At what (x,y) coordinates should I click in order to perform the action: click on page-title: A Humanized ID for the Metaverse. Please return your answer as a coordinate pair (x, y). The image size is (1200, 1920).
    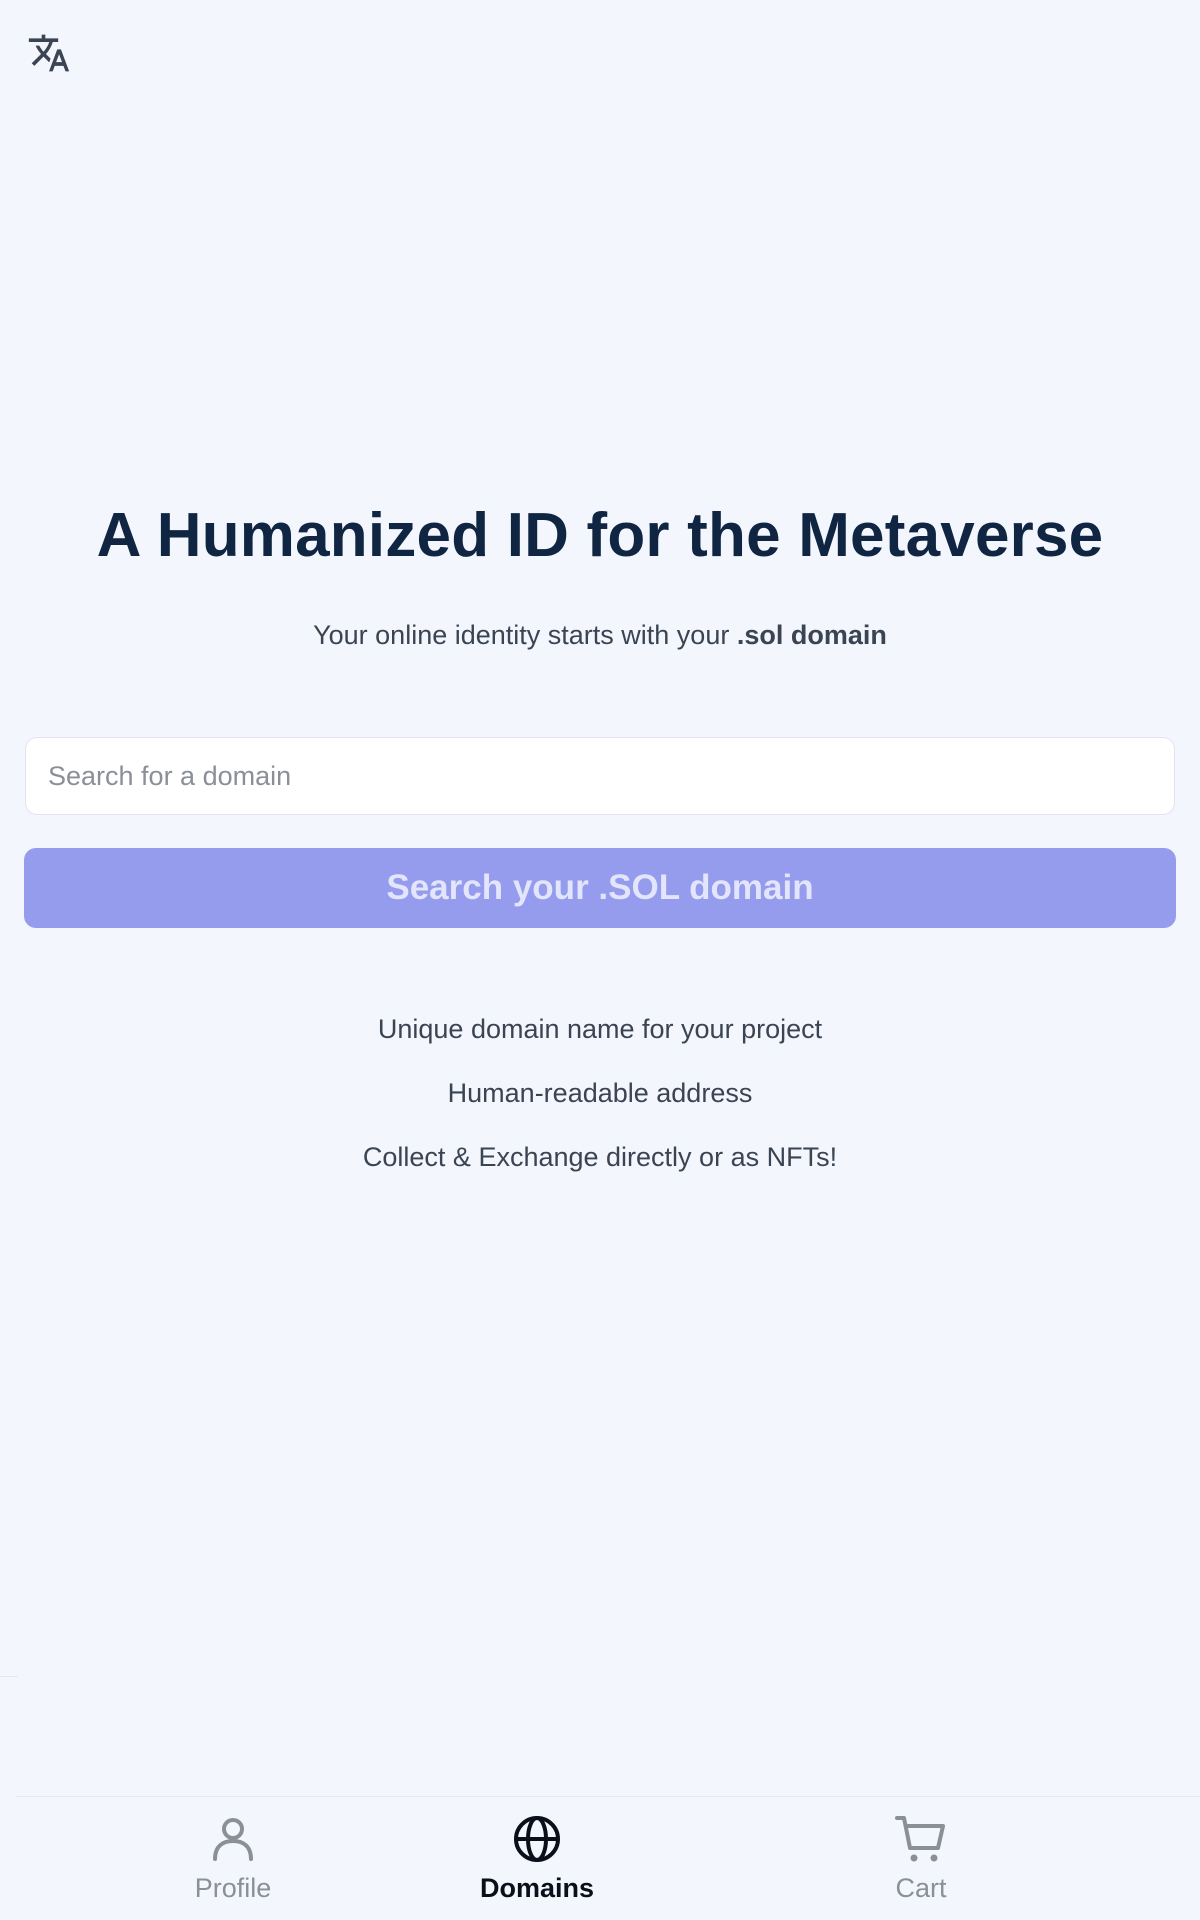
    Looking at the image, I should click on (600, 535).